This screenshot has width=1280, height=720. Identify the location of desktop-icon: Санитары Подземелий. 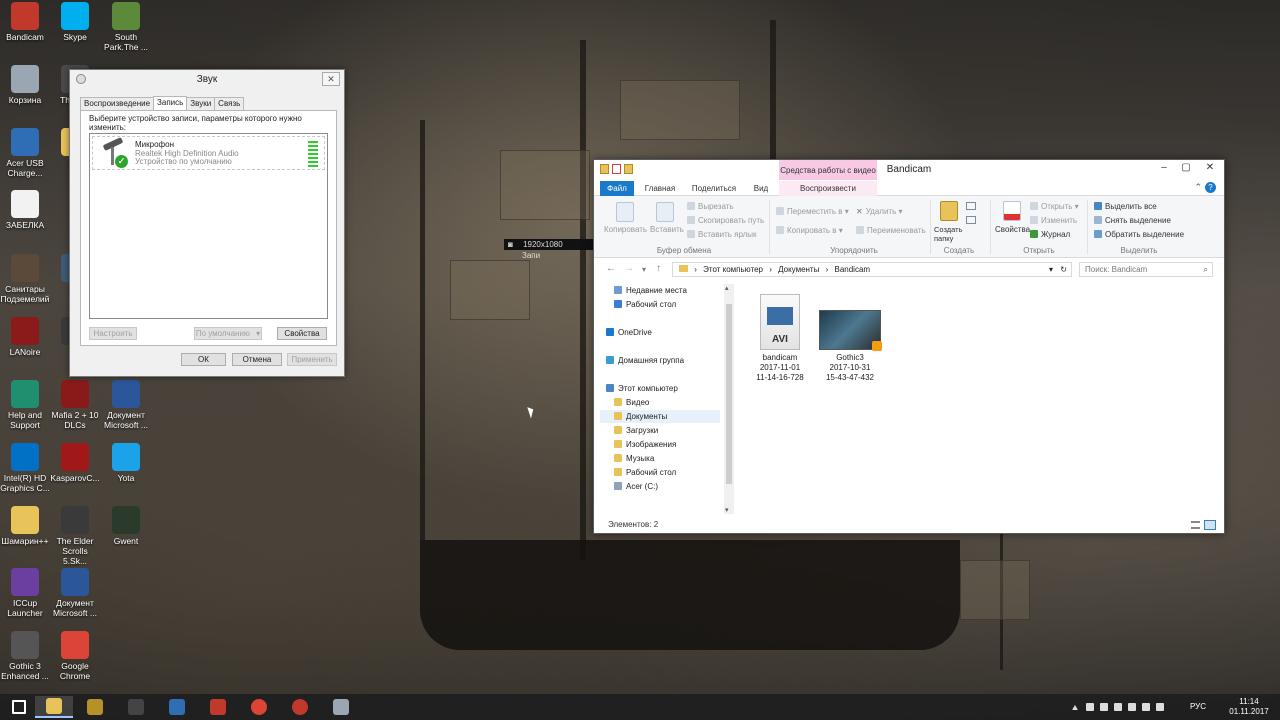
(25, 279).